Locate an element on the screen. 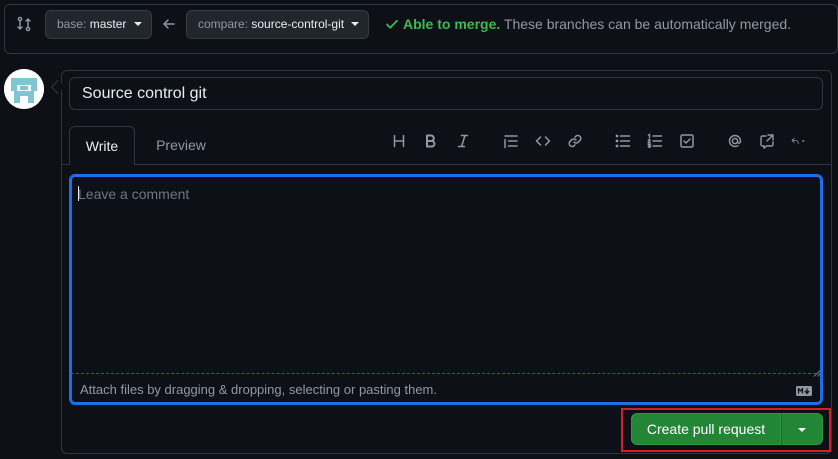 The width and height of the screenshot is (838, 459). comment-placeholder: Leave a comment is located at coordinates (134, 194).